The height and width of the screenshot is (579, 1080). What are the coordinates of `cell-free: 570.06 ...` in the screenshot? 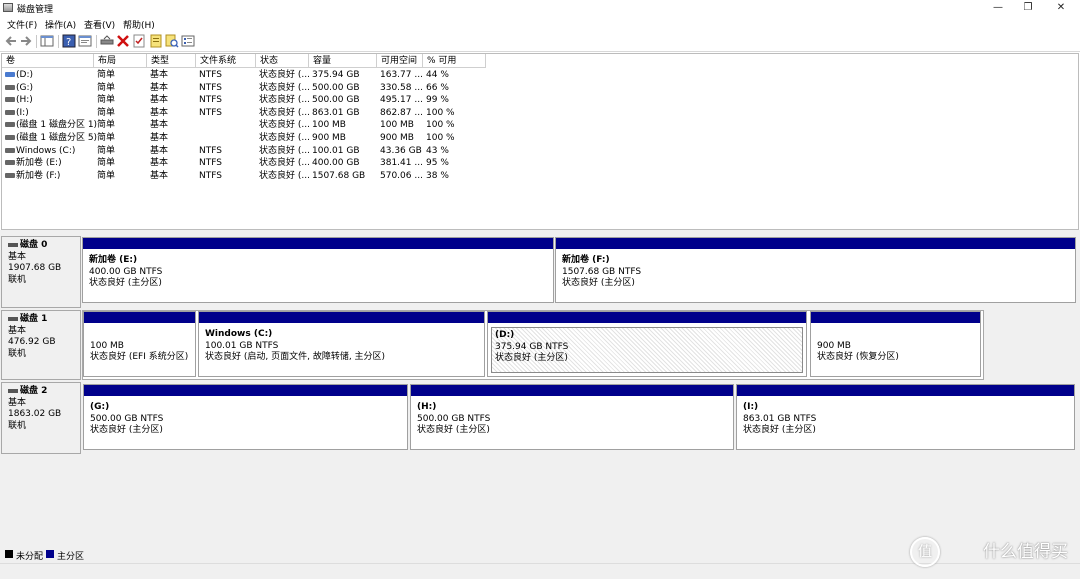 It's located at (401, 175).